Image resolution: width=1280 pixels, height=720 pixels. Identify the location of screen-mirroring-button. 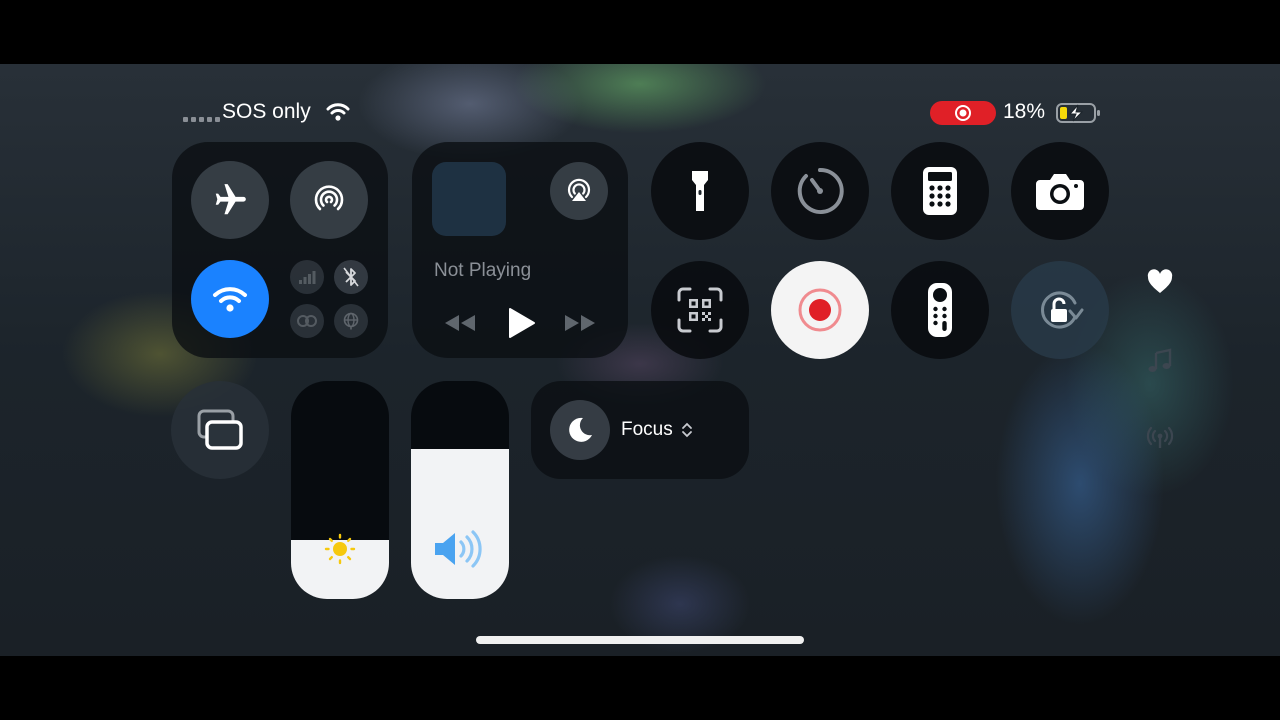
(220, 430).